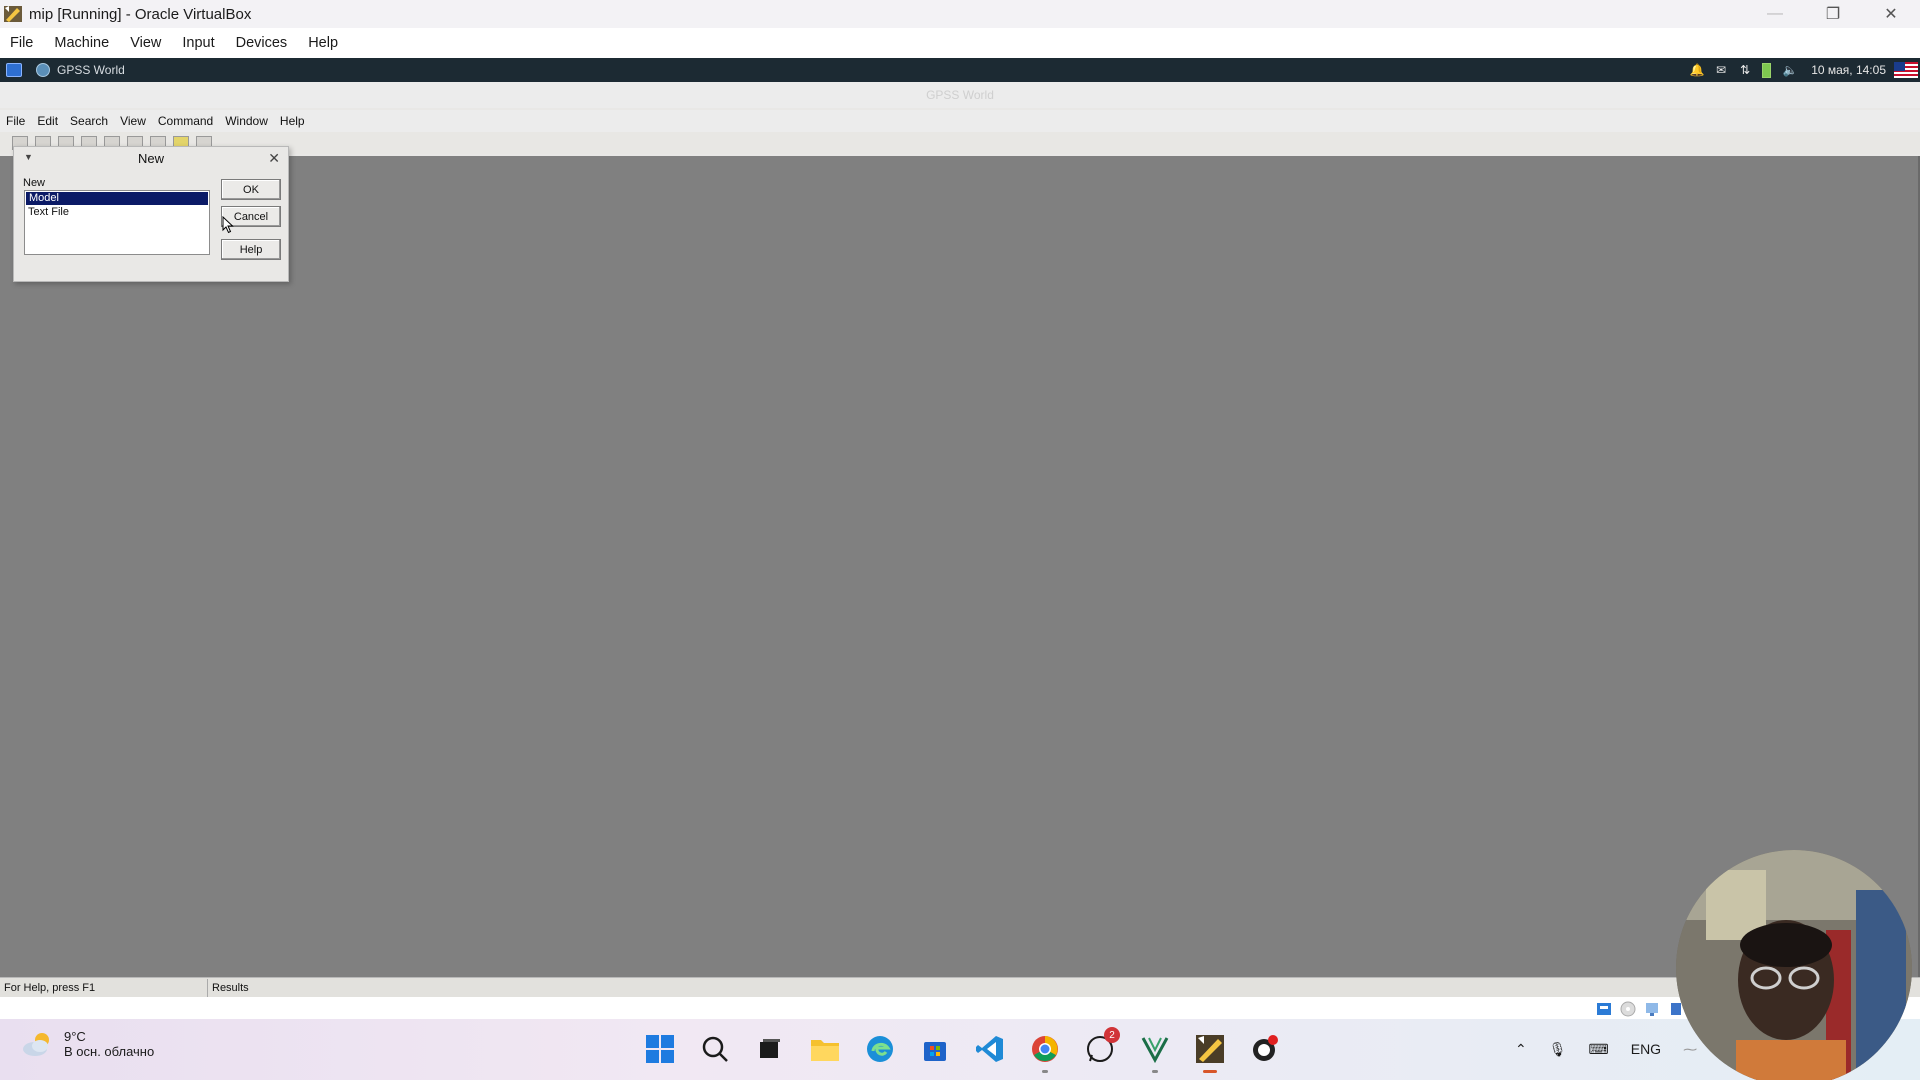  Describe the element at coordinates (1697, 70) in the screenshot. I see `bell-icon: 🔔` at that location.